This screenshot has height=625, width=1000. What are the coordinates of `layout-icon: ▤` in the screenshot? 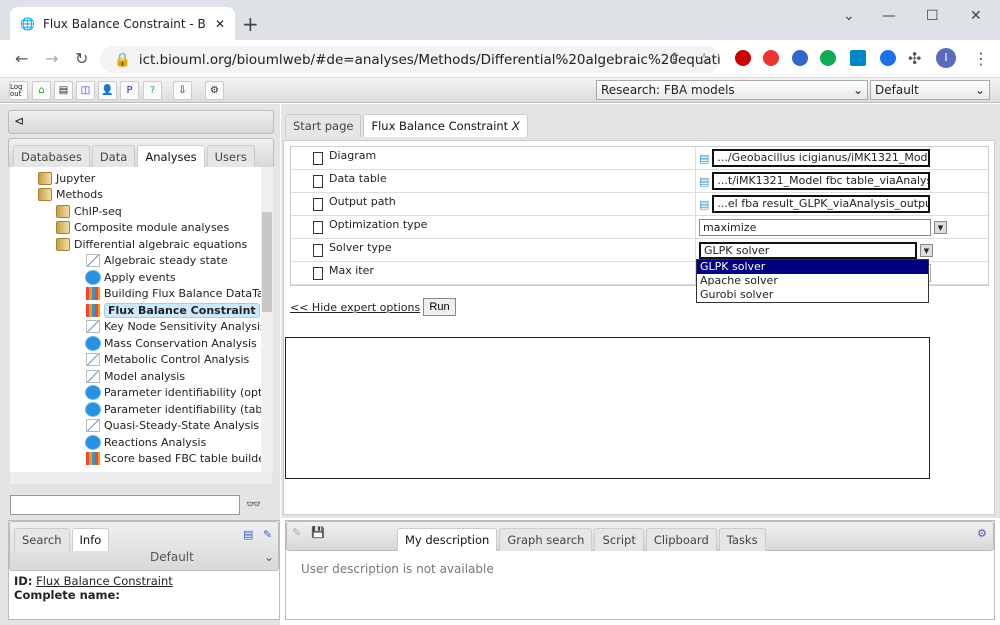 It's located at (63, 90).